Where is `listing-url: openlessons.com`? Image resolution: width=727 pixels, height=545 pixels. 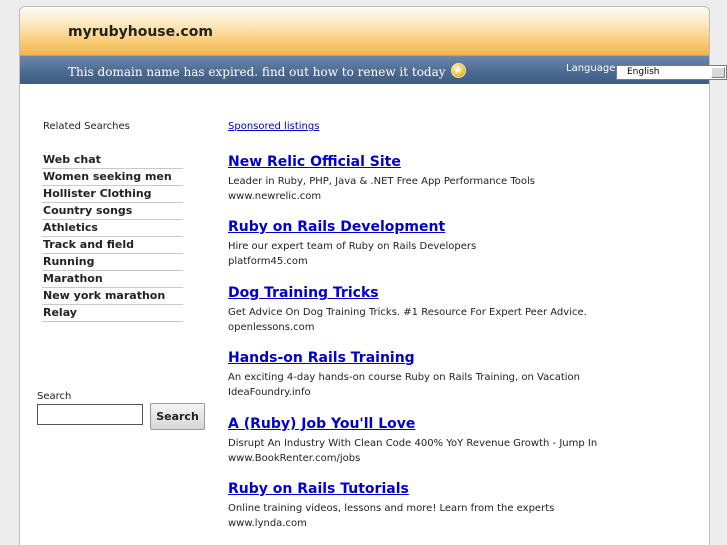 listing-url: openlessons.com is located at coordinates (463, 327).